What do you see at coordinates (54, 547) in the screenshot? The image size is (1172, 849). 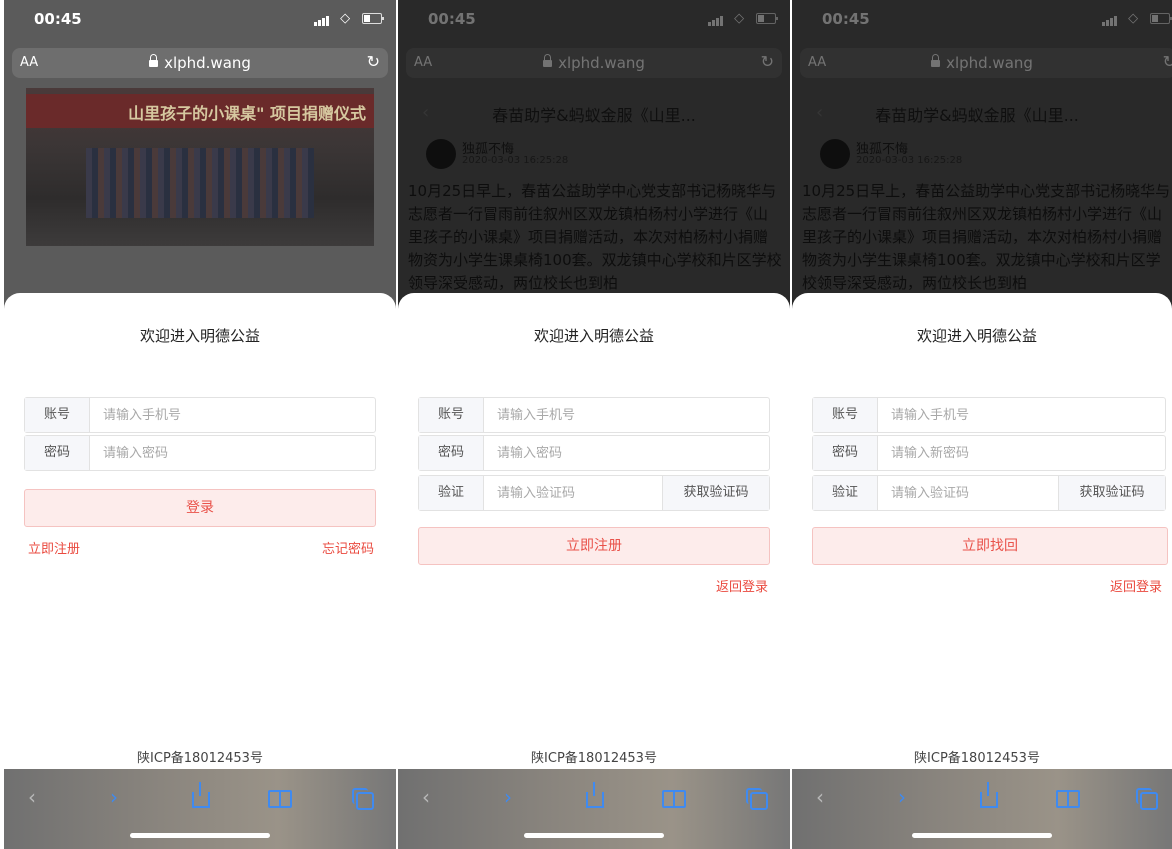 I see `register-link: 立即注册` at bounding box center [54, 547].